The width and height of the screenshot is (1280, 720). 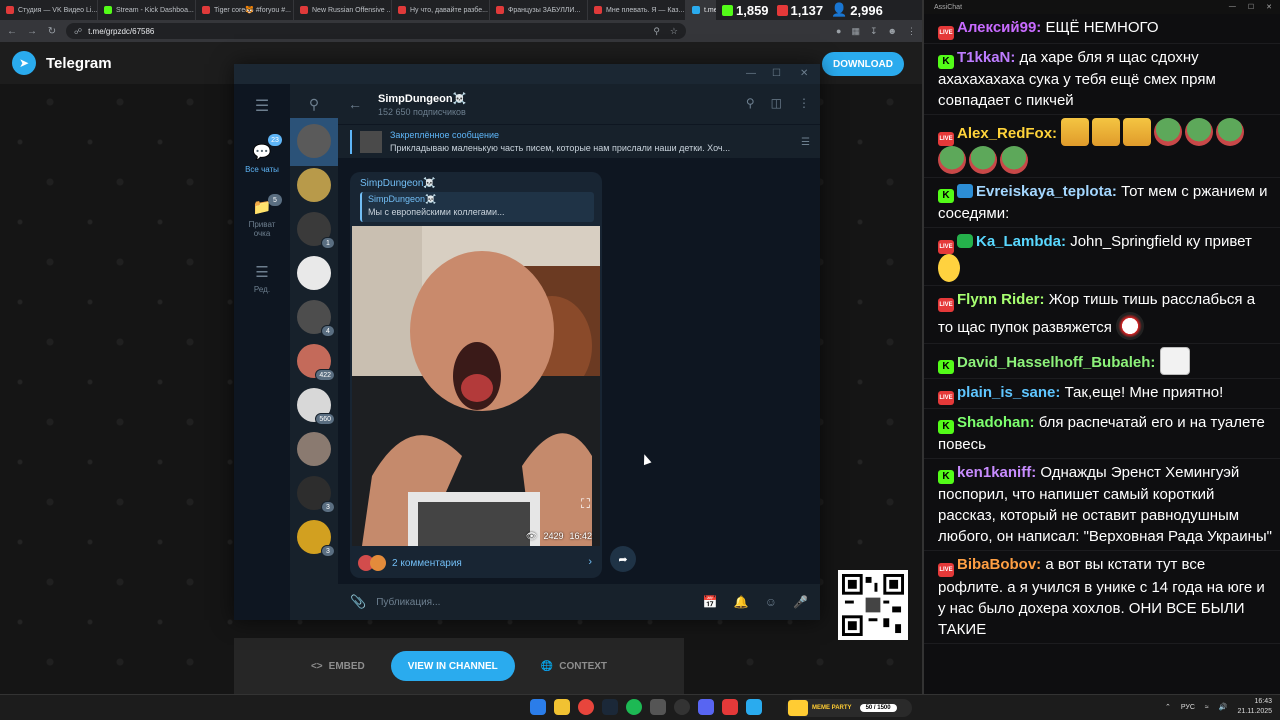 I want to click on fullscreen-icon: ⛶, so click(x=585, y=504).